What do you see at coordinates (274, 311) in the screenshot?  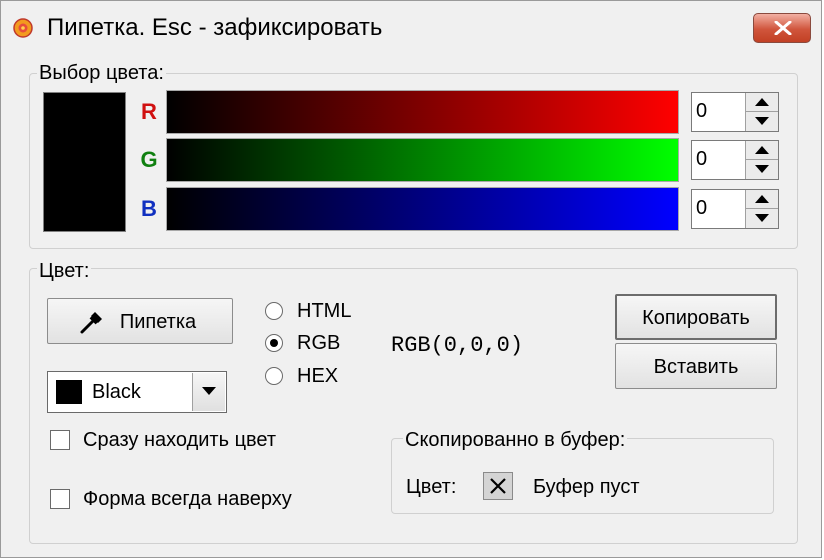 I see `format-radio-html` at bounding box center [274, 311].